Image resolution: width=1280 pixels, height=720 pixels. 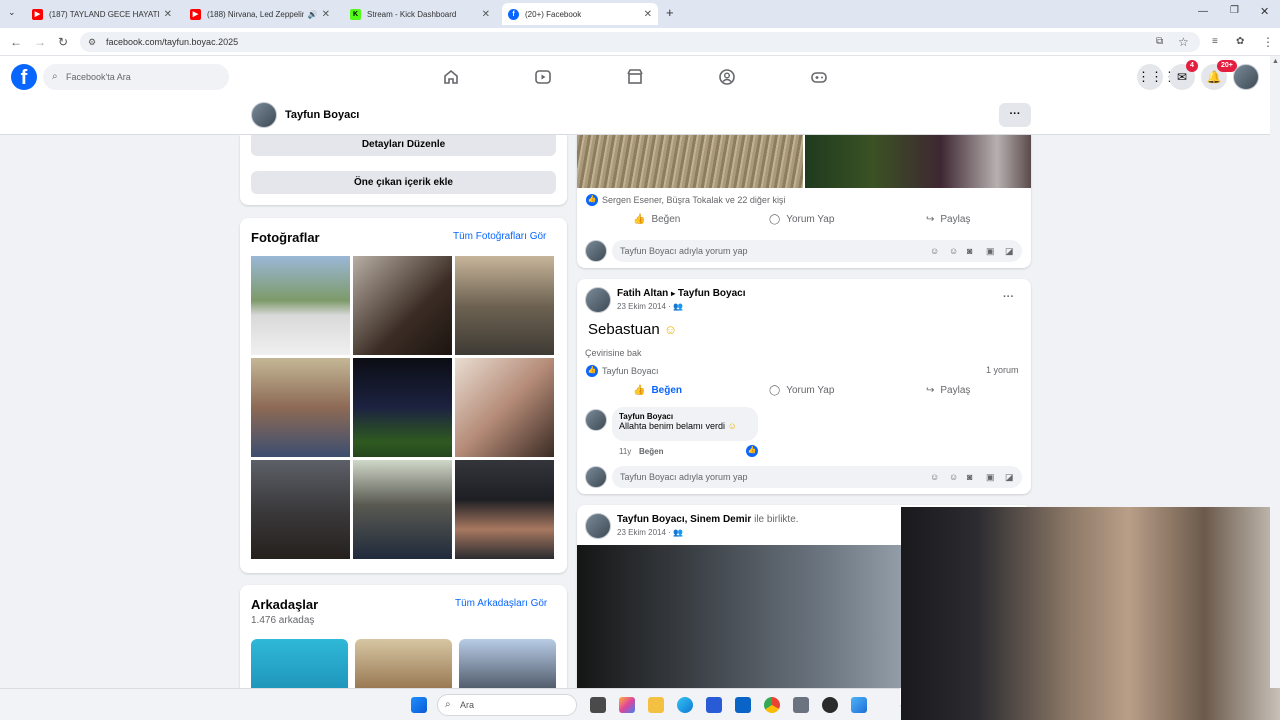 What do you see at coordinates (801, 705) in the screenshot?
I see `calculator-icon` at bounding box center [801, 705].